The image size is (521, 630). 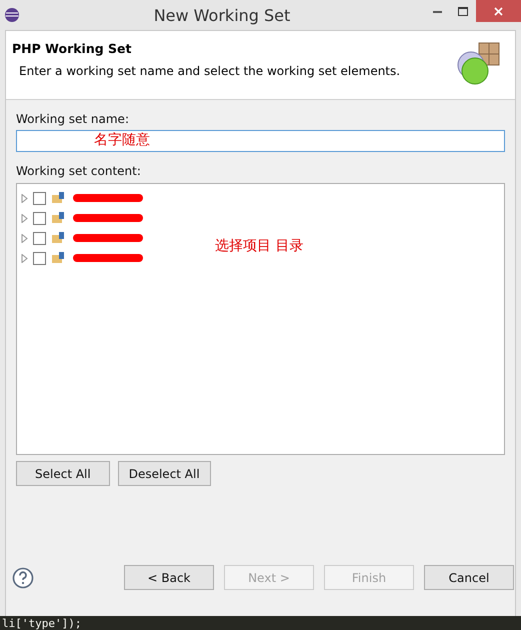 What do you see at coordinates (72, 48) in the screenshot?
I see `page-title: PHP Working Set` at bounding box center [72, 48].